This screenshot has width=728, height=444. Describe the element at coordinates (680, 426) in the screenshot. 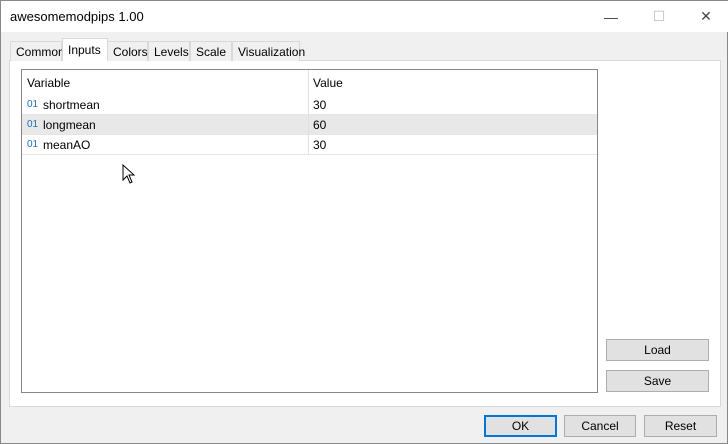

I see `reset-button: Reset` at that location.